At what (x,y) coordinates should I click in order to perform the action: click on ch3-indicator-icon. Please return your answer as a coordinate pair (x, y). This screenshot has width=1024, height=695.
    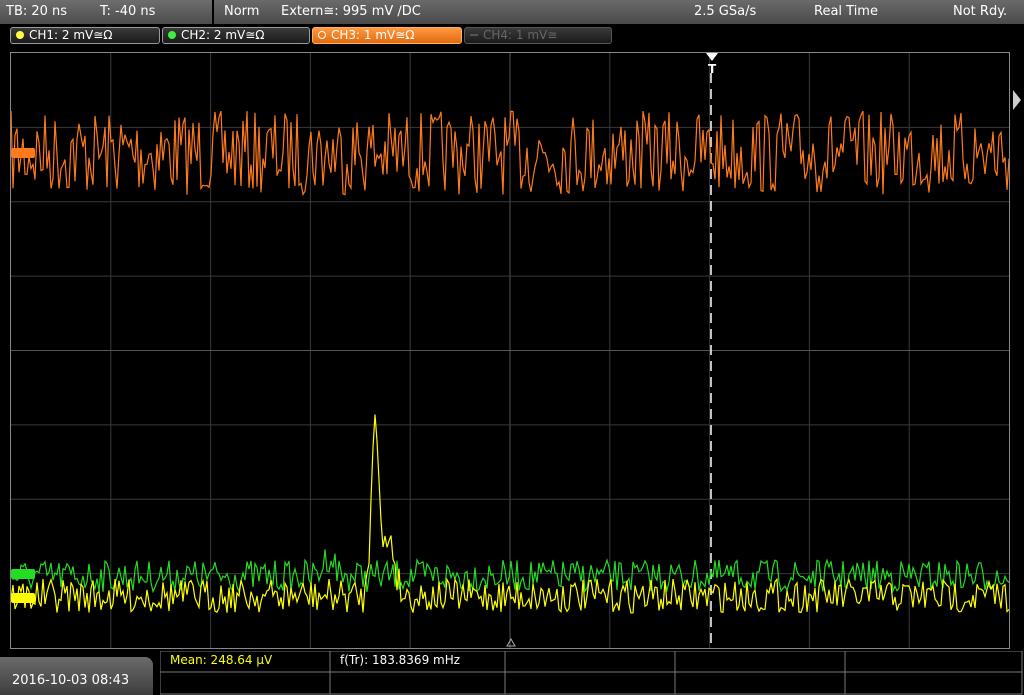
    Looking at the image, I should click on (322, 35).